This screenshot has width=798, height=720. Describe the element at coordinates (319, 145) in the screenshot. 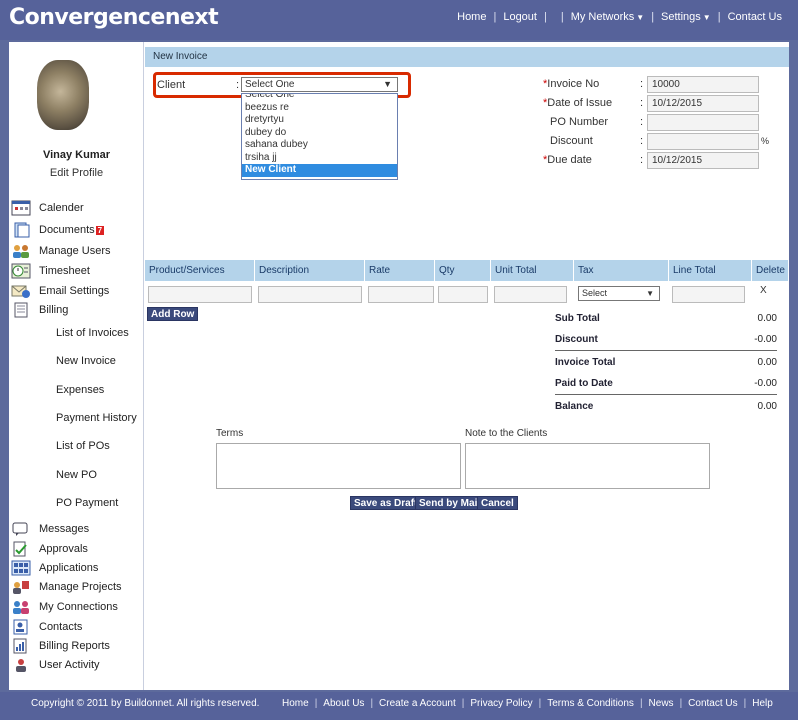

I see `client-option: sahana dubey` at that location.